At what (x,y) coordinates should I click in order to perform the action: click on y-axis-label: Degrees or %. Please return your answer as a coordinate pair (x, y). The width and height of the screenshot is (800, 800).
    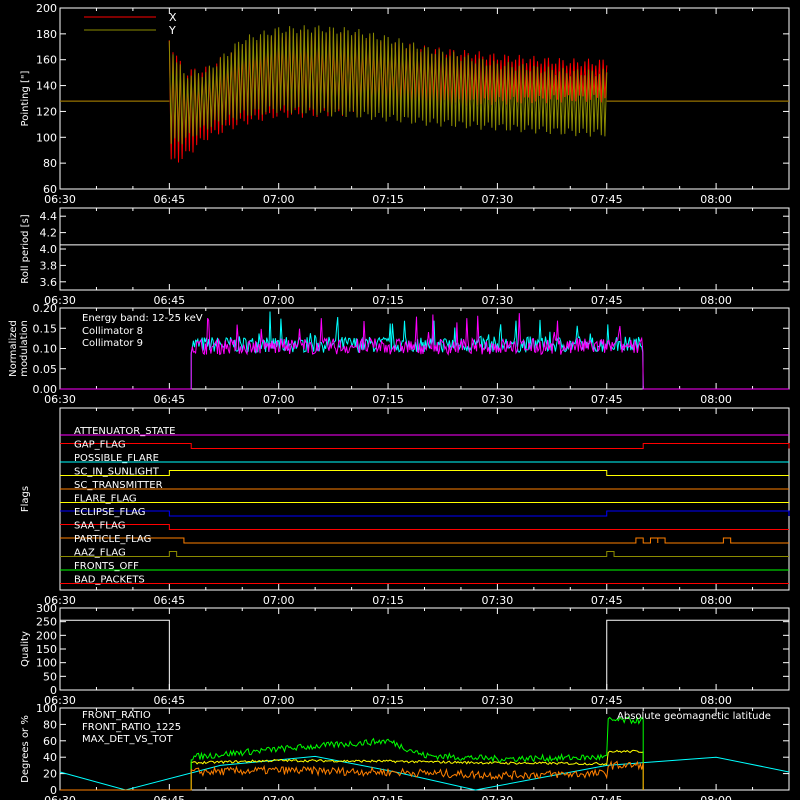
    Looking at the image, I should click on (25, 749).